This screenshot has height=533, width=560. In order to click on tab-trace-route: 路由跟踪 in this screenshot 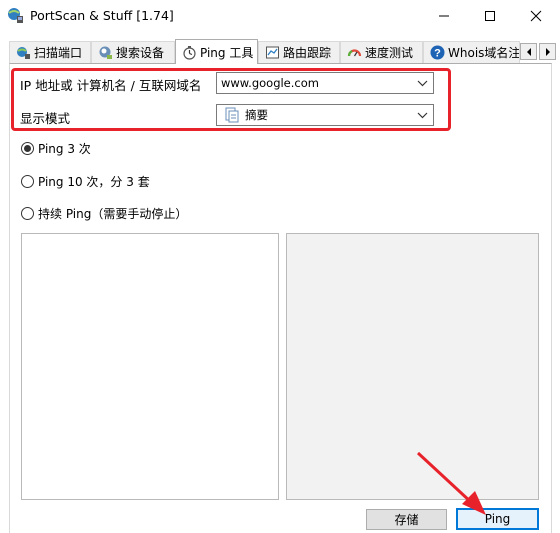, I will do `click(299, 52)`.